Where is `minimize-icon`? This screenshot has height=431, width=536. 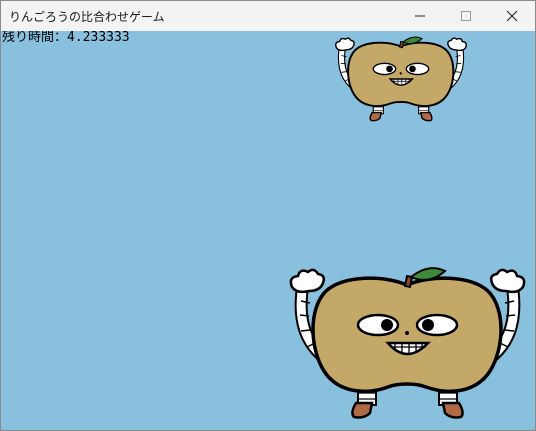
minimize-icon is located at coordinates (420, 16).